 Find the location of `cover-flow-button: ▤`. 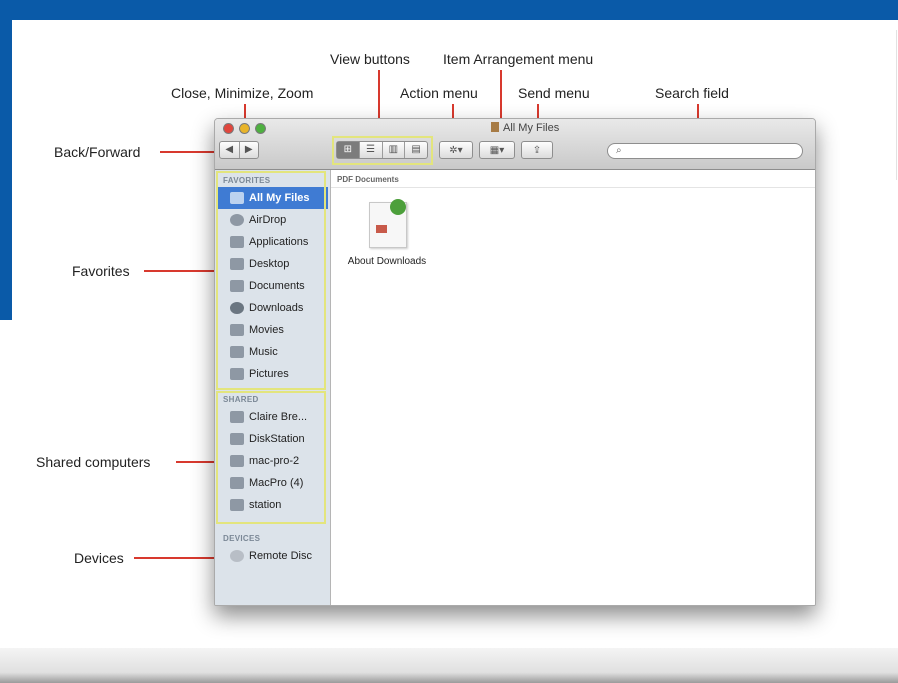

cover-flow-button: ▤ is located at coordinates (416, 150).